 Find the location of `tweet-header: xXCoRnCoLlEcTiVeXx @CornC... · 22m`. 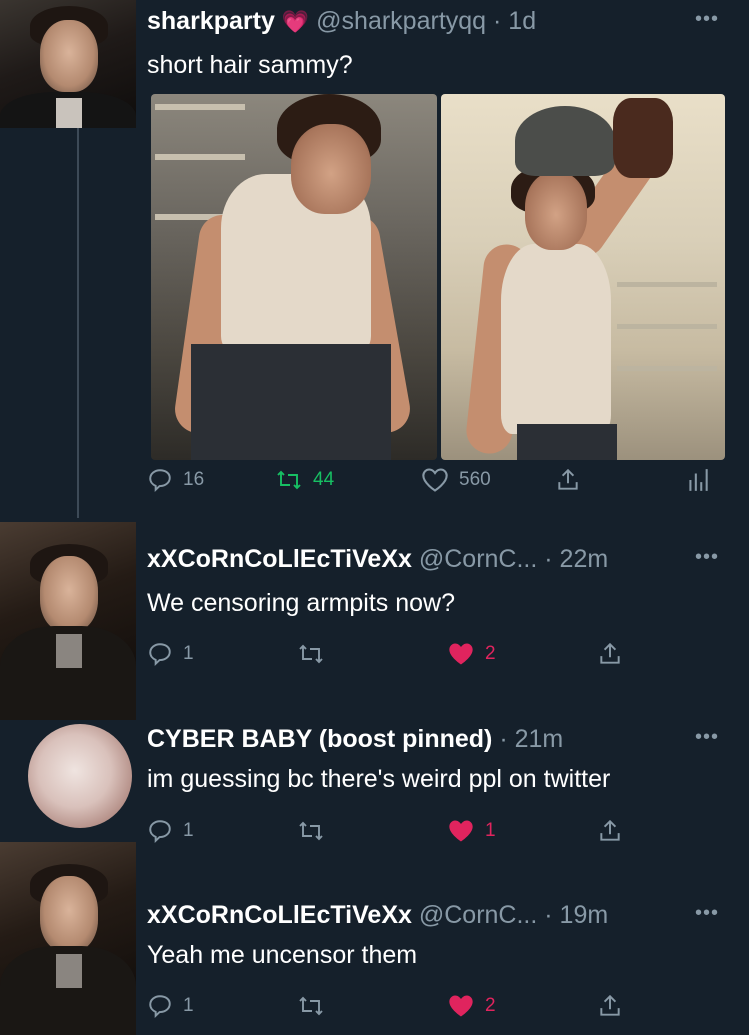

tweet-header: xXCoRnCoLlEcTiVeXx @CornC... · 22m is located at coordinates (377, 559).